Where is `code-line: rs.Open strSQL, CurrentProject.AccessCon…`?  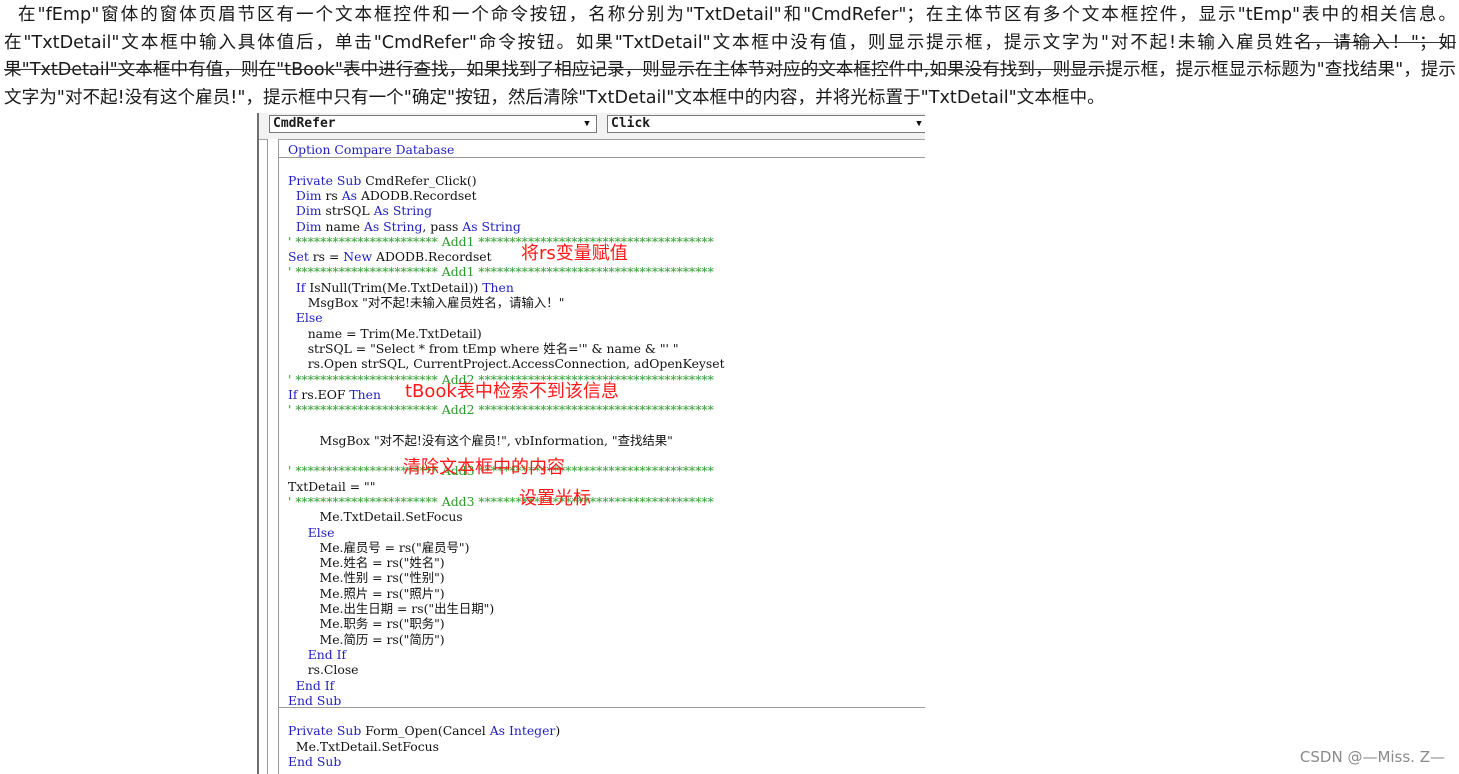
code-line: rs.Open strSQL, CurrentProject.AccessCon… is located at coordinates (506, 363).